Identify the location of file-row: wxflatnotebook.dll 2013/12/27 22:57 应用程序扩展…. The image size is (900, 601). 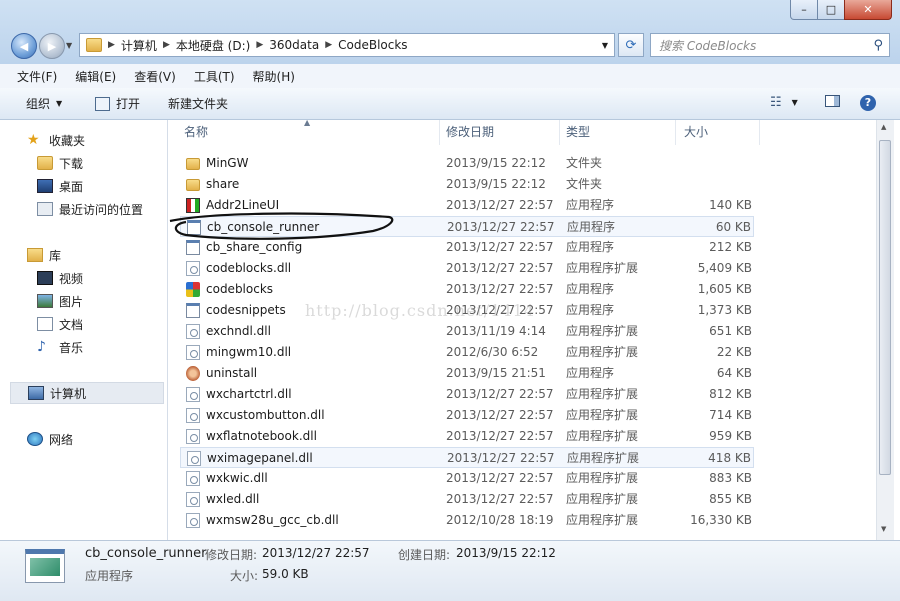
(467, 436).